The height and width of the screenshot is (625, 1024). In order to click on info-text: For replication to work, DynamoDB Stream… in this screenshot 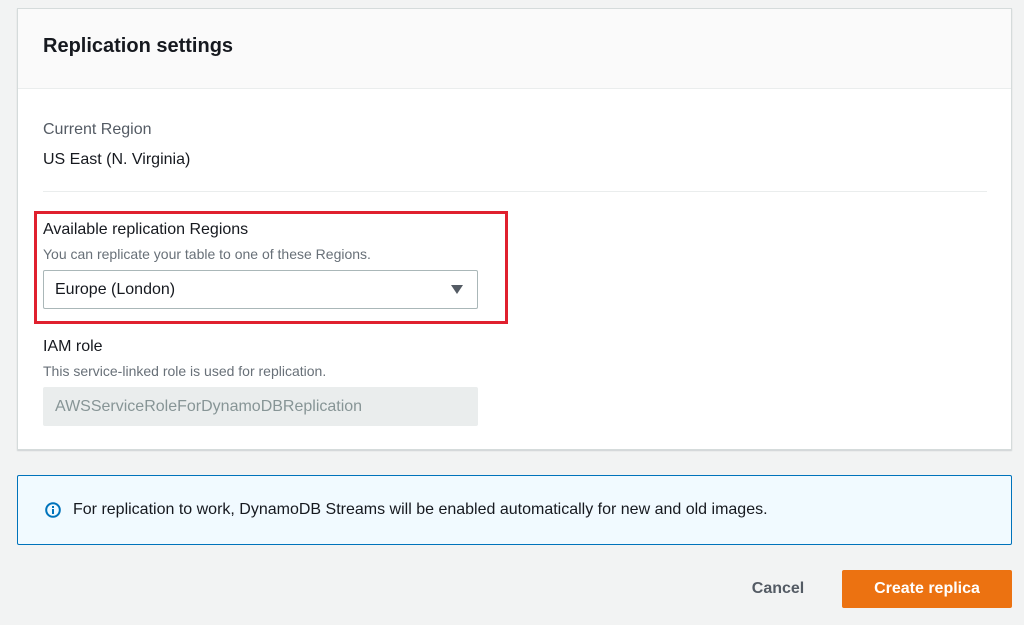, I will do `click(420, 509)`.